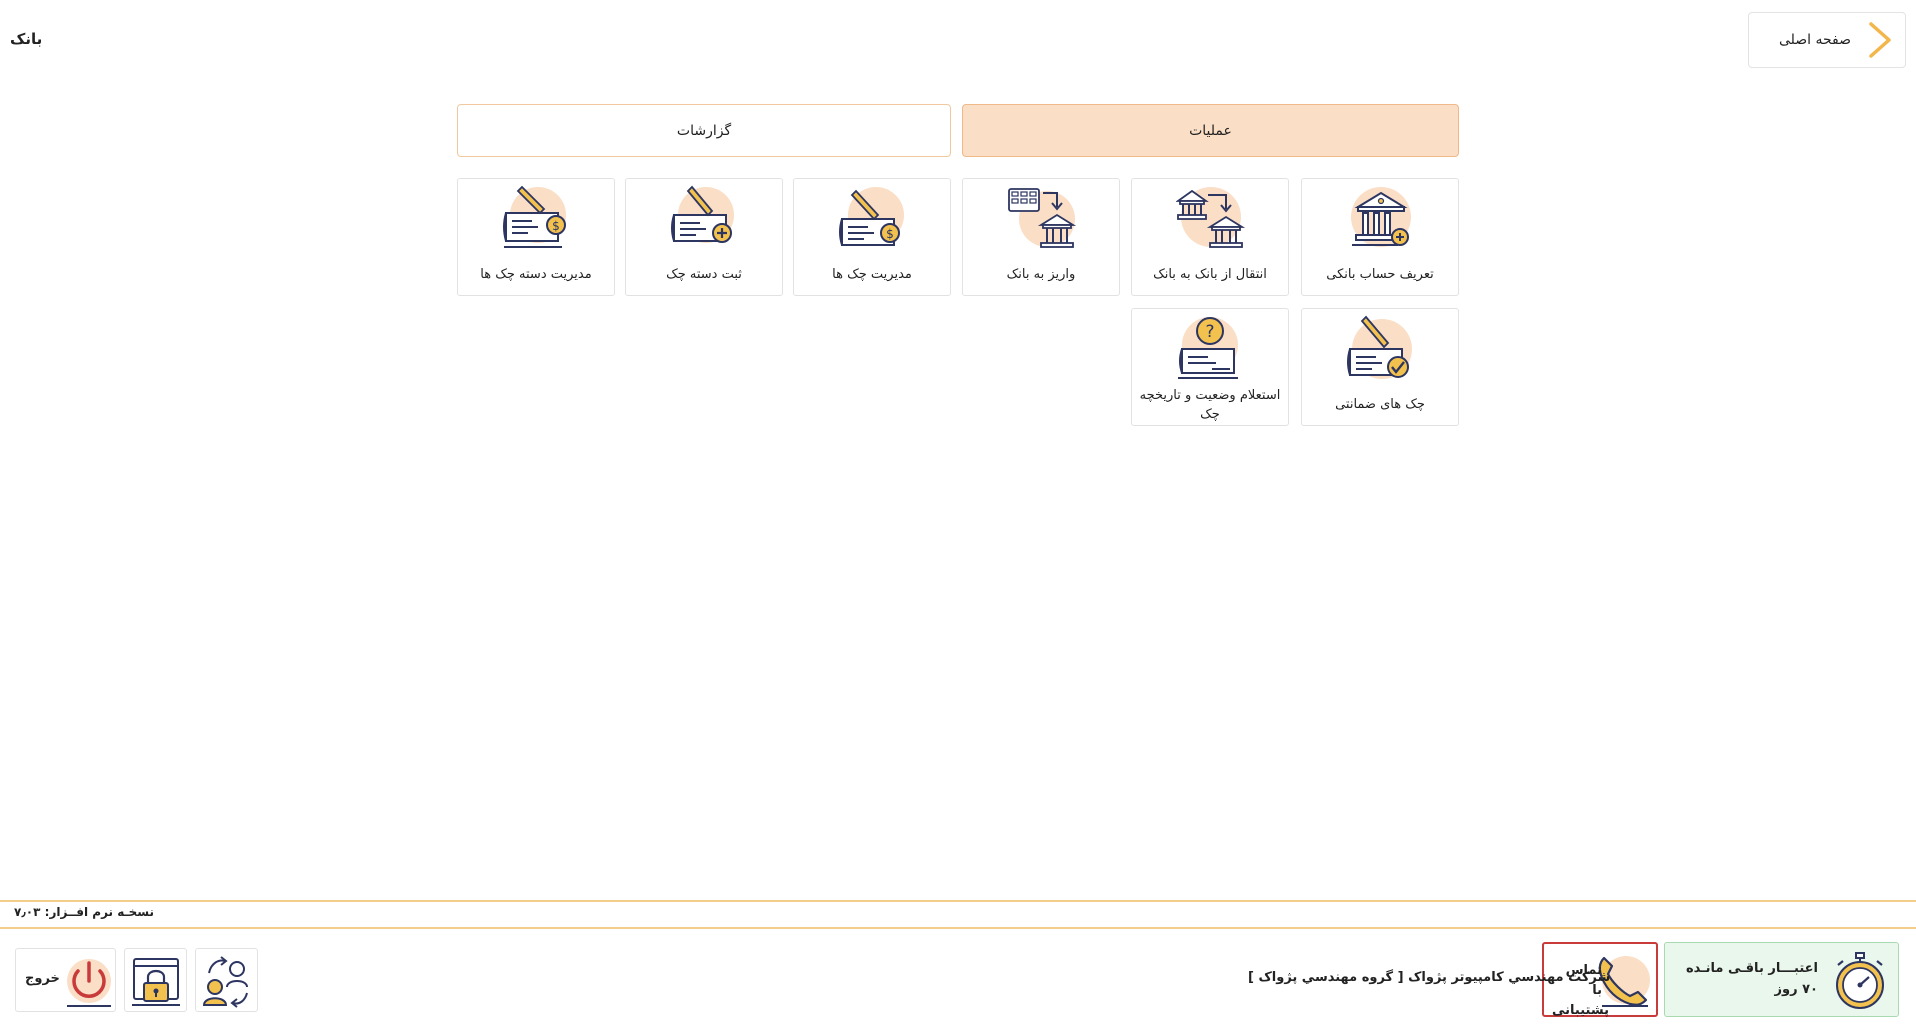  What do you see at coordinates (26, 39) in the screenshot?
I see `page-title: بانک` at bounding box center [26, 39].